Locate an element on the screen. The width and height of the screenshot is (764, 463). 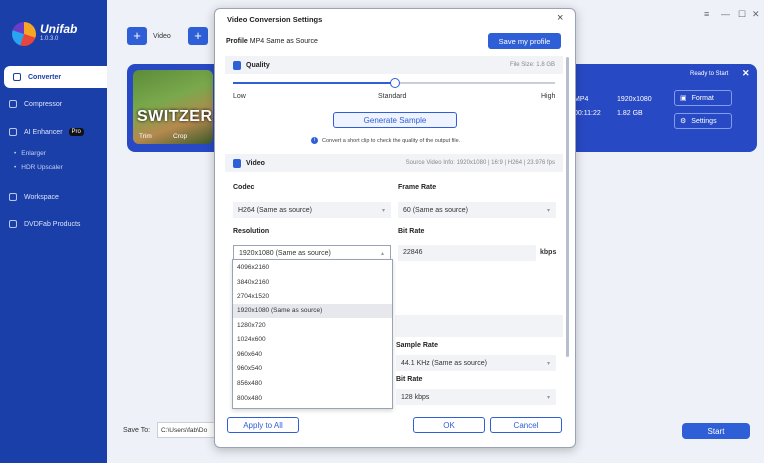
resolution-option: 4096x2160 is located at coordinates (312, 268).